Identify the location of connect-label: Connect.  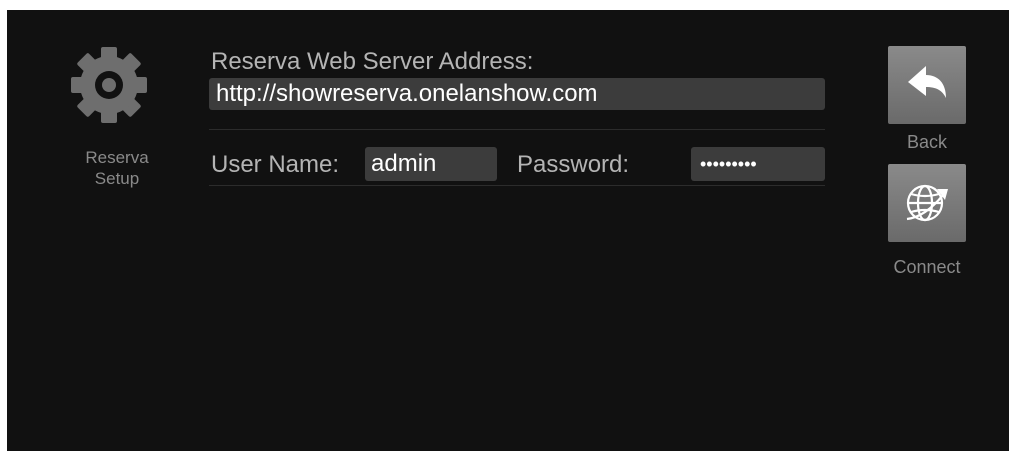
(927, 267).